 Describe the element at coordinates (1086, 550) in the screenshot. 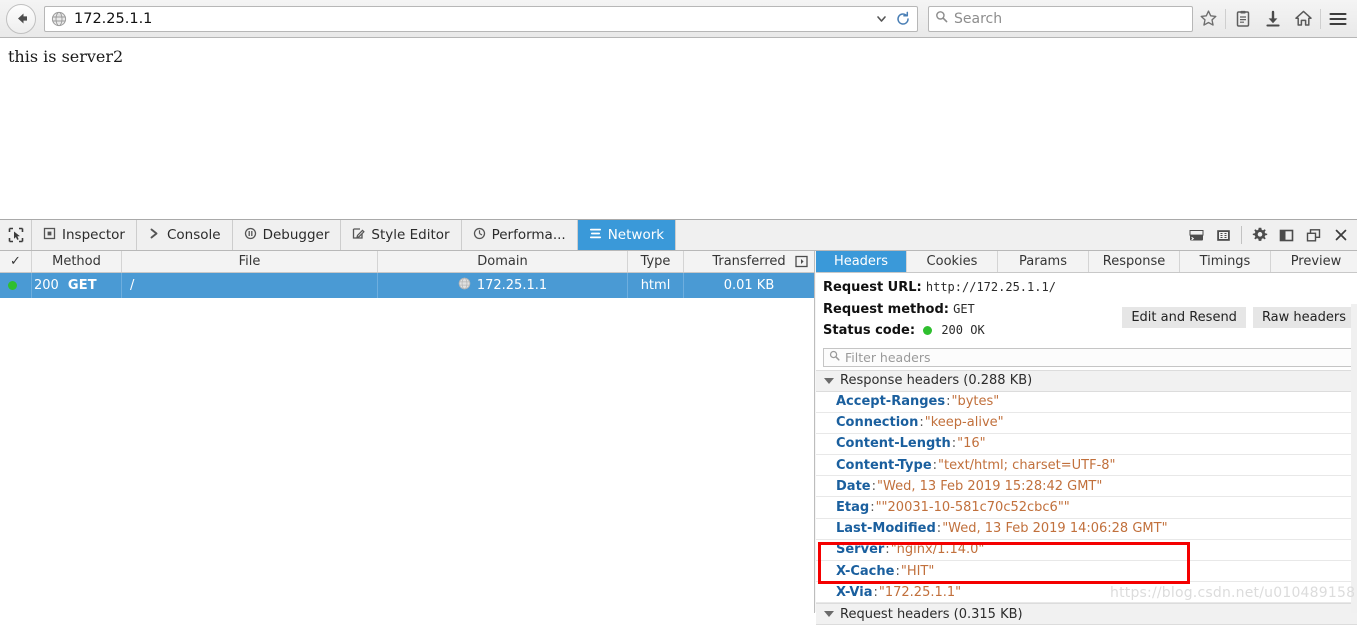

I see `header-row: Server: "nginx/1.14.0"` at that location.